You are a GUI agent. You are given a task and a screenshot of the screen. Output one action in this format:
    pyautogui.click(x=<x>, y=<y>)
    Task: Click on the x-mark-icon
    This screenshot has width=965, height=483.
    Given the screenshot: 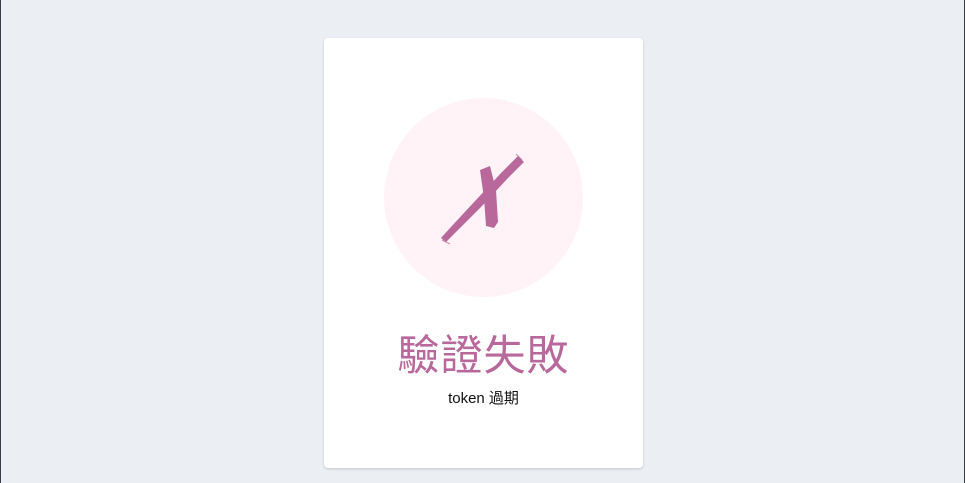 What is the action you would take?
    pyautogui.click(x=482, y=199)
    